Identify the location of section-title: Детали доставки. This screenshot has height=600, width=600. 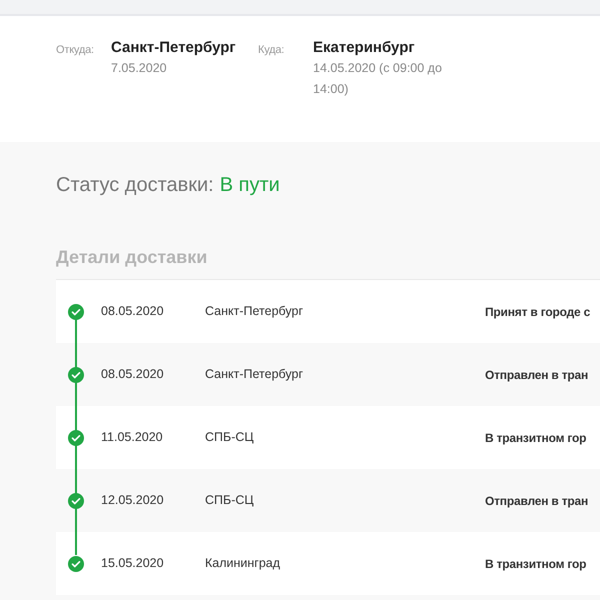
(132, 257).